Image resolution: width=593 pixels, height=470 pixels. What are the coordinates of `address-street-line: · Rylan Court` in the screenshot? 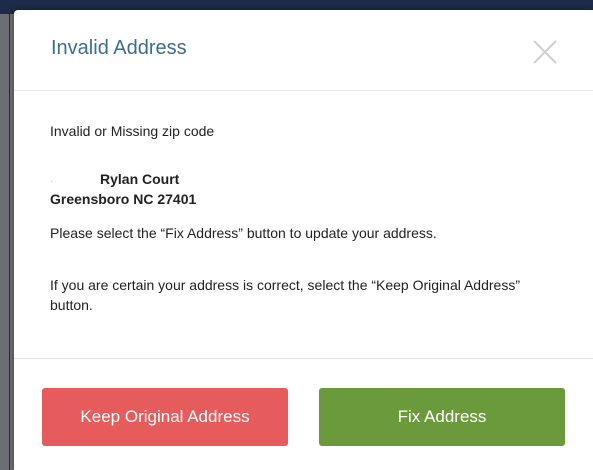 It's located at (114, 179).